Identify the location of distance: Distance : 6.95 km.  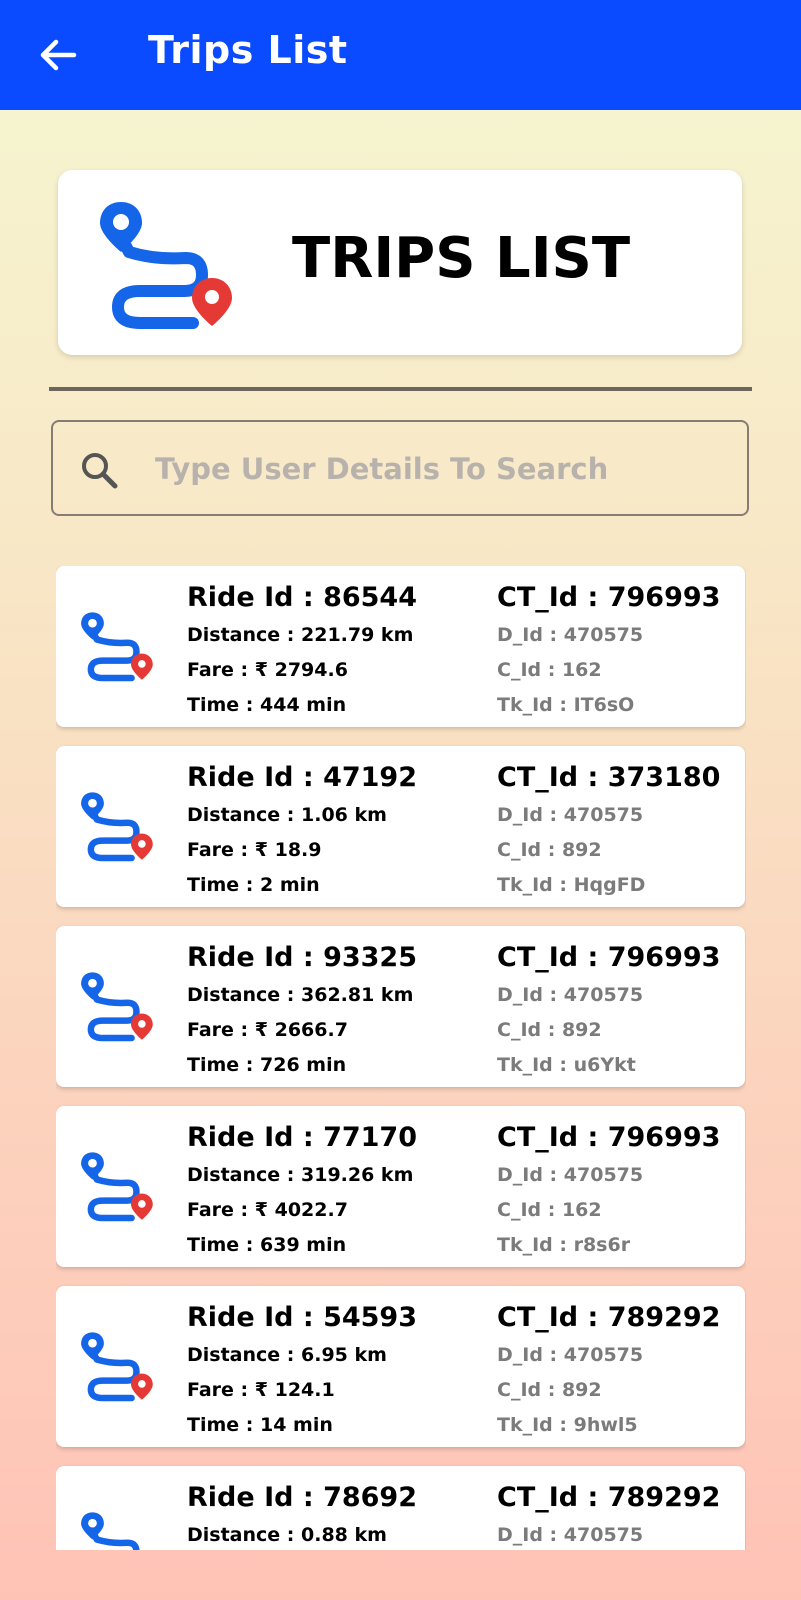
(287, 1355).